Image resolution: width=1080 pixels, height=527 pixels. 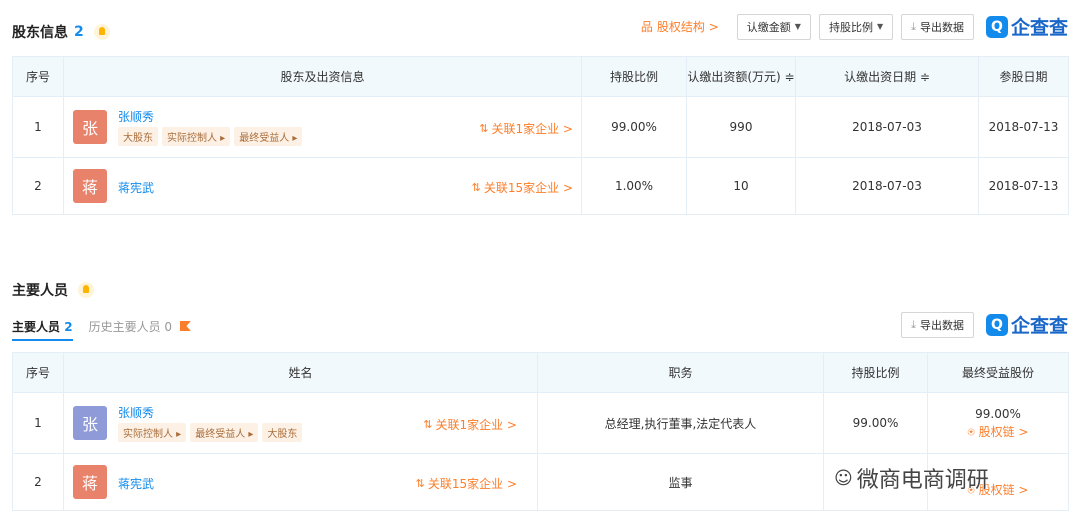 I want to click on amount-cell: 990, so click(x=741, y=127).